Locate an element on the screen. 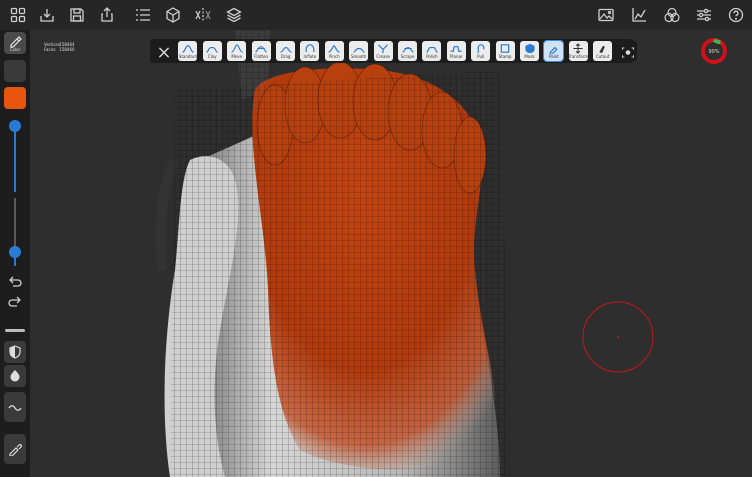  tool-mask: Mask is located at coordinates (529, 51).